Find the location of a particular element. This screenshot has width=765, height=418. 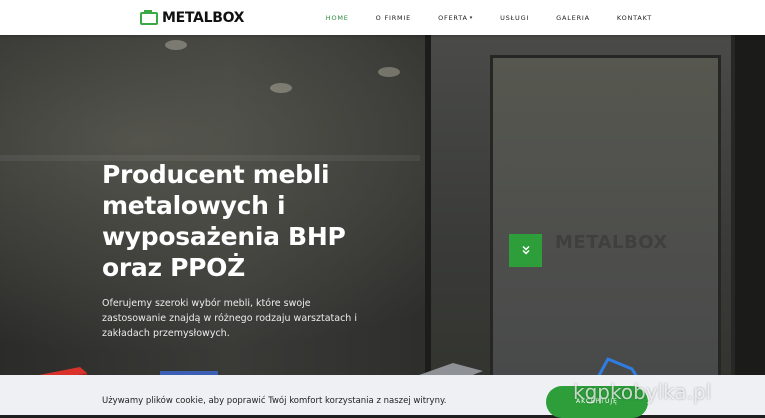

brand-logo: METALBOX is located at coordinates (192, 18).